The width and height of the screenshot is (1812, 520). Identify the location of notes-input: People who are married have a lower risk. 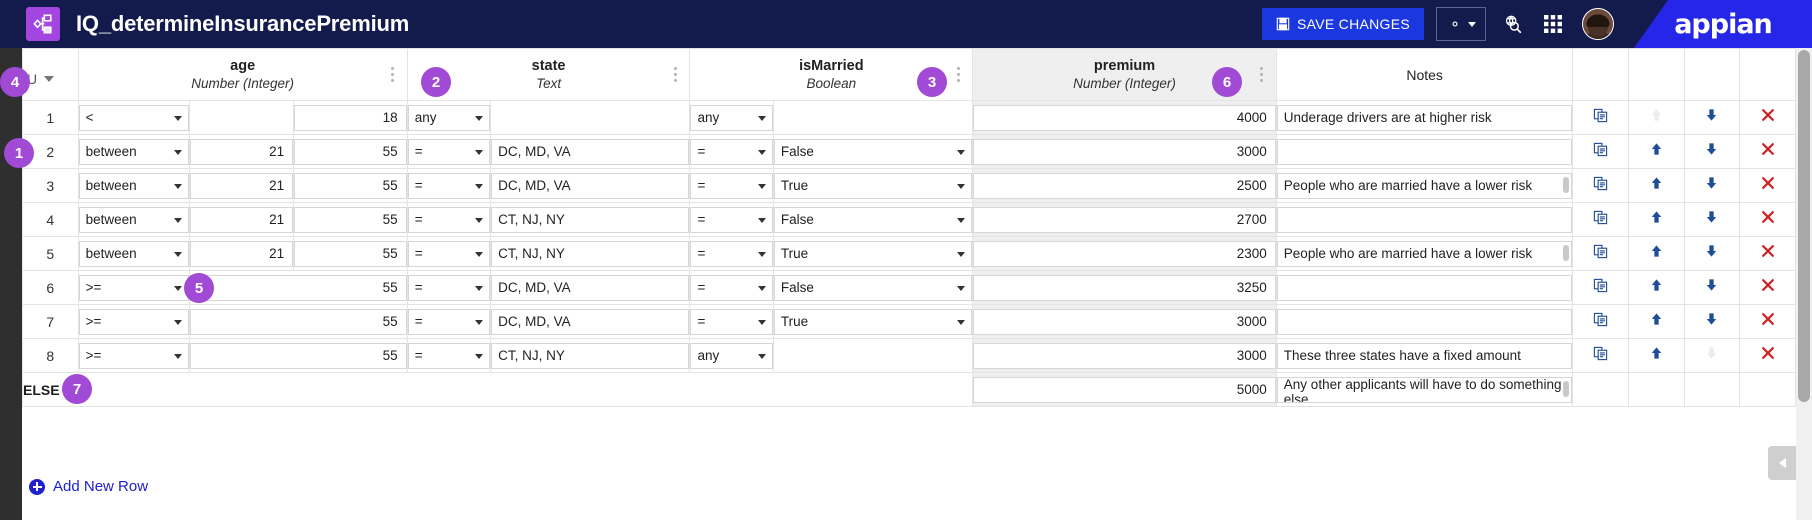
(1424, 185).